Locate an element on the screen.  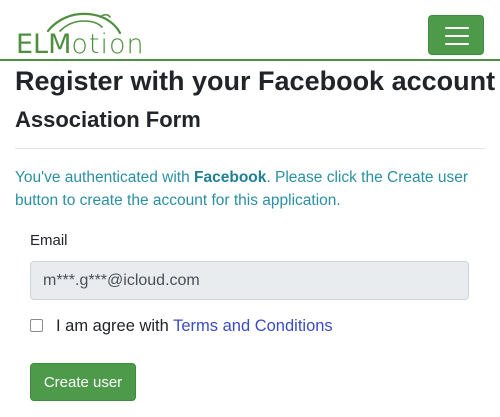
section-divider is located at coordinates (250, 148).